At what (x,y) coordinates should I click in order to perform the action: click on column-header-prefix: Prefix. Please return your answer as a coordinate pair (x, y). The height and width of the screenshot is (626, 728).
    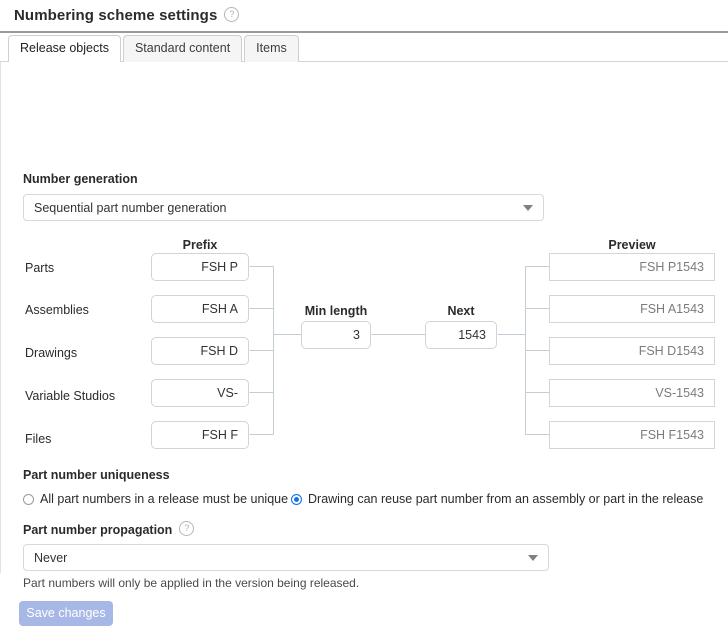
    Looking at the image, I should click on (200, 245).